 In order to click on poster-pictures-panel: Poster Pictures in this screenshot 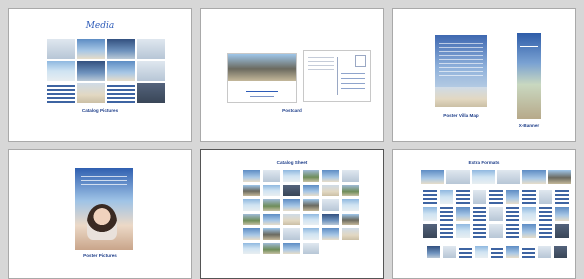, I will do `click(100, 214)`.